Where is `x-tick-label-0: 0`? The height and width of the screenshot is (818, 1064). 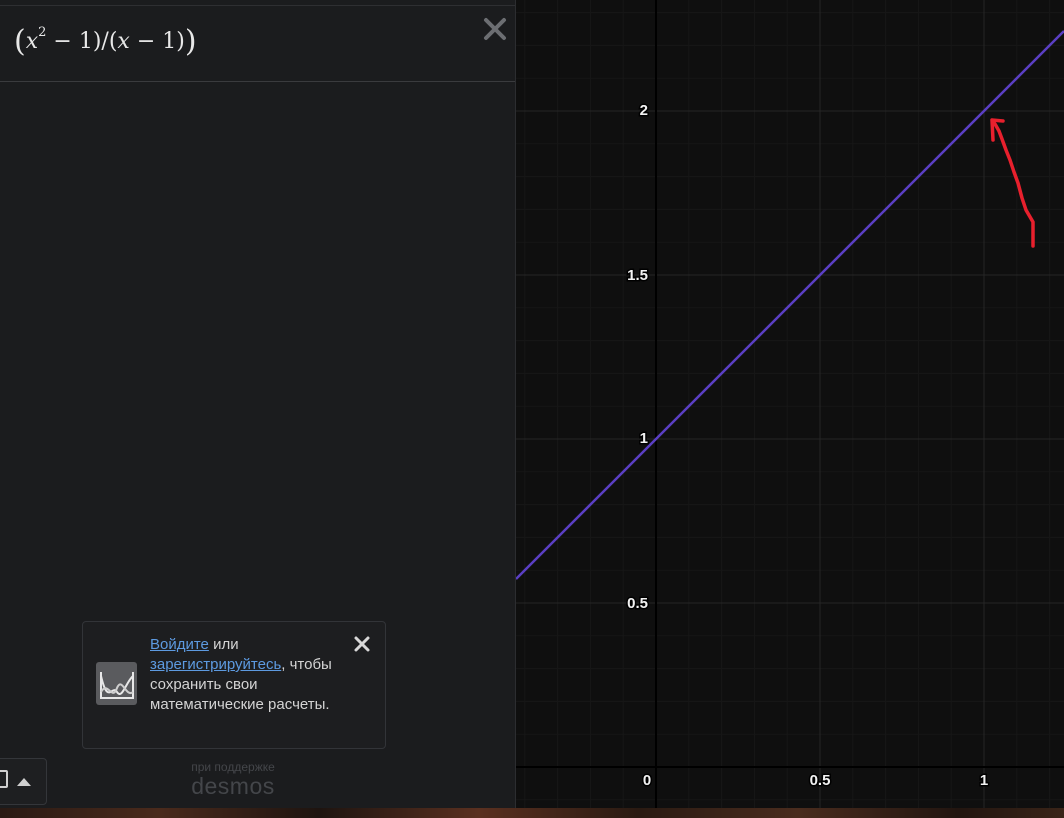
x-tick-label-0: 0 is located at coordinates (647, 780).